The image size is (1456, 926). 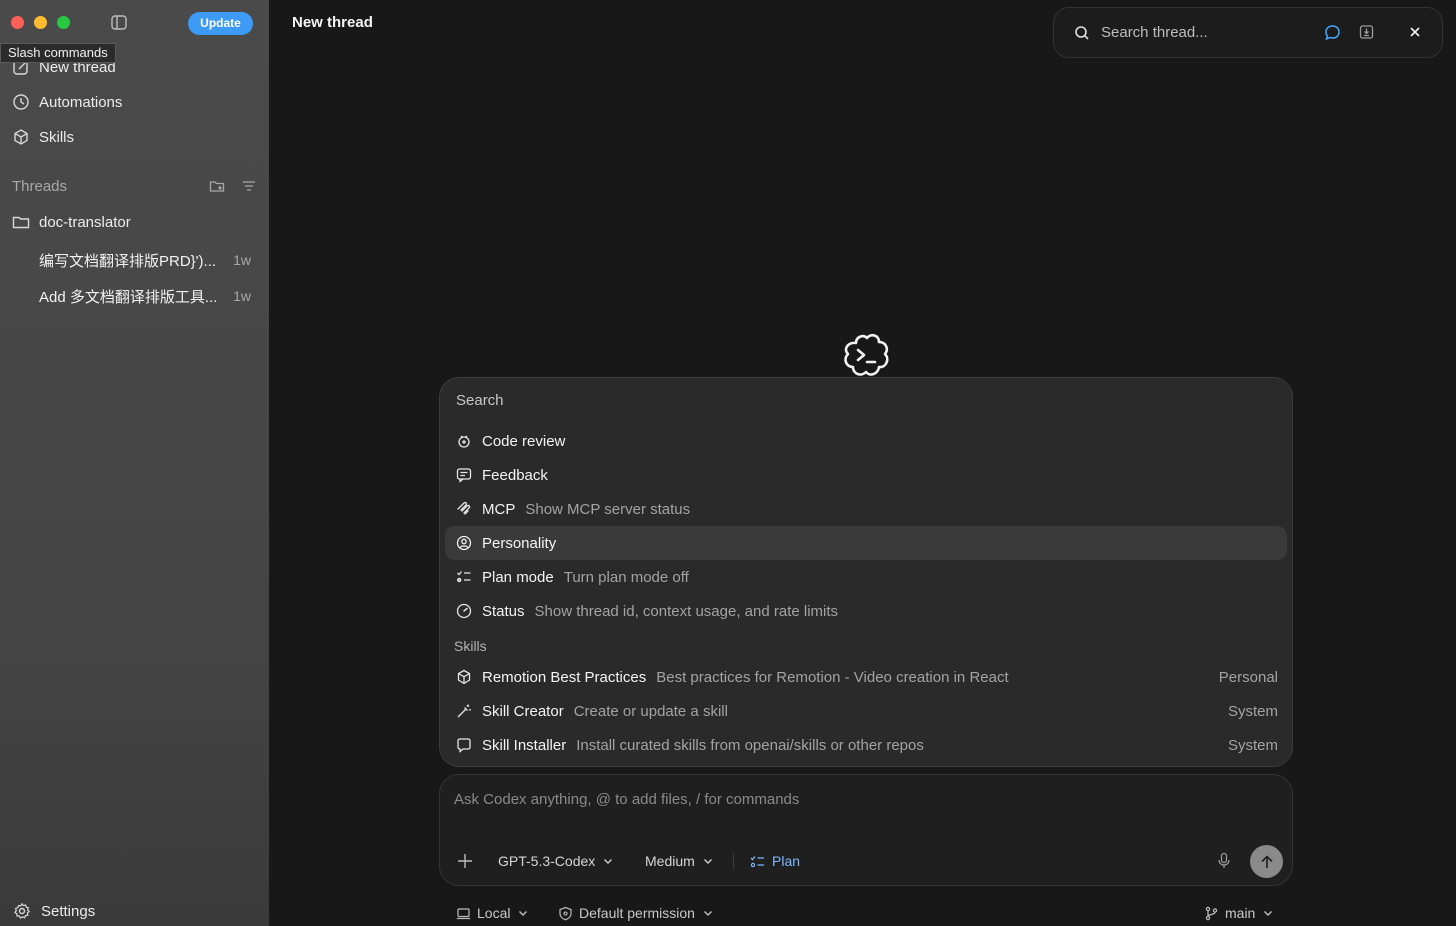 I want to click on command-name: MCP, so click(x=499, y=509).